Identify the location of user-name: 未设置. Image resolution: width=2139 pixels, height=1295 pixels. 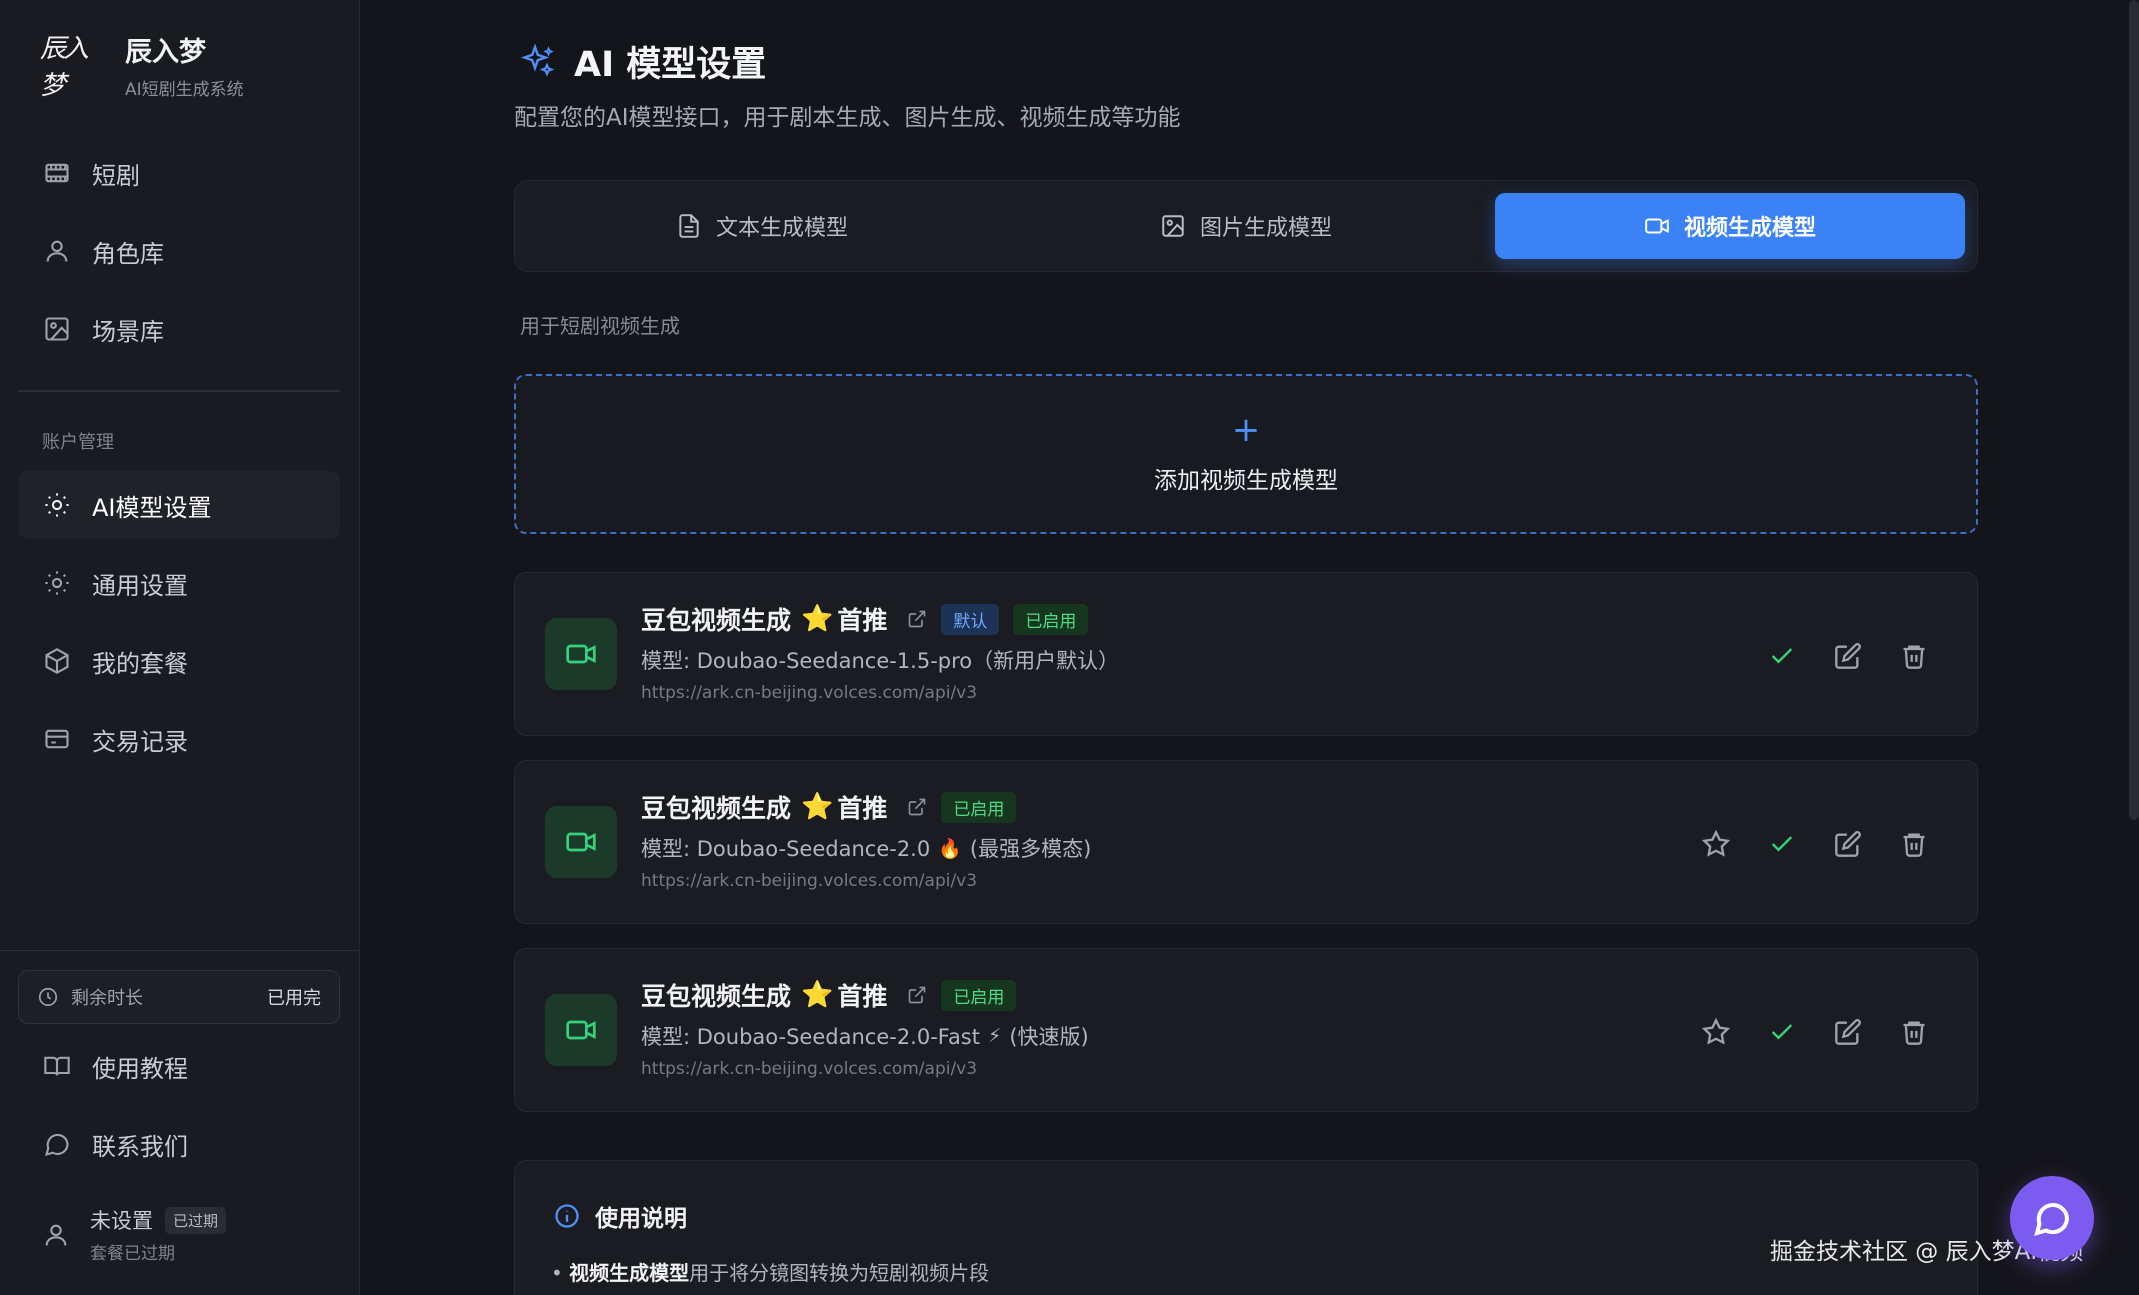
(121, 1221).